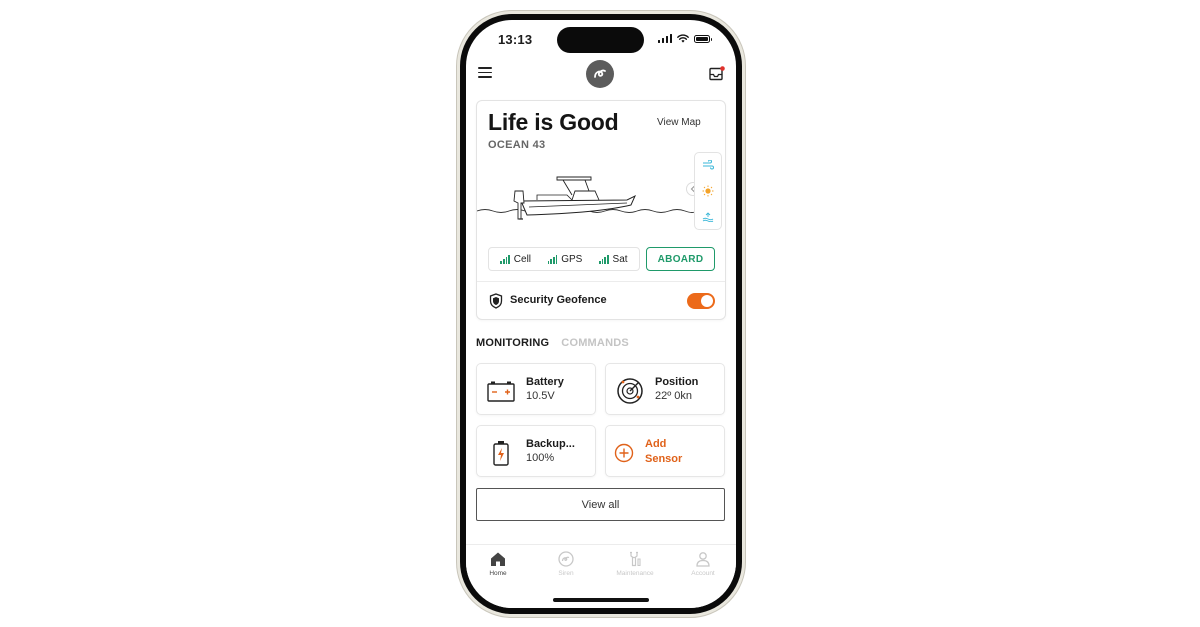 Image resolution: width=1200 pixels, height=627 pixels. Describe the element at coordinates (679, 122) in the screenshot. I see `view-map-link: View Map` at that location.